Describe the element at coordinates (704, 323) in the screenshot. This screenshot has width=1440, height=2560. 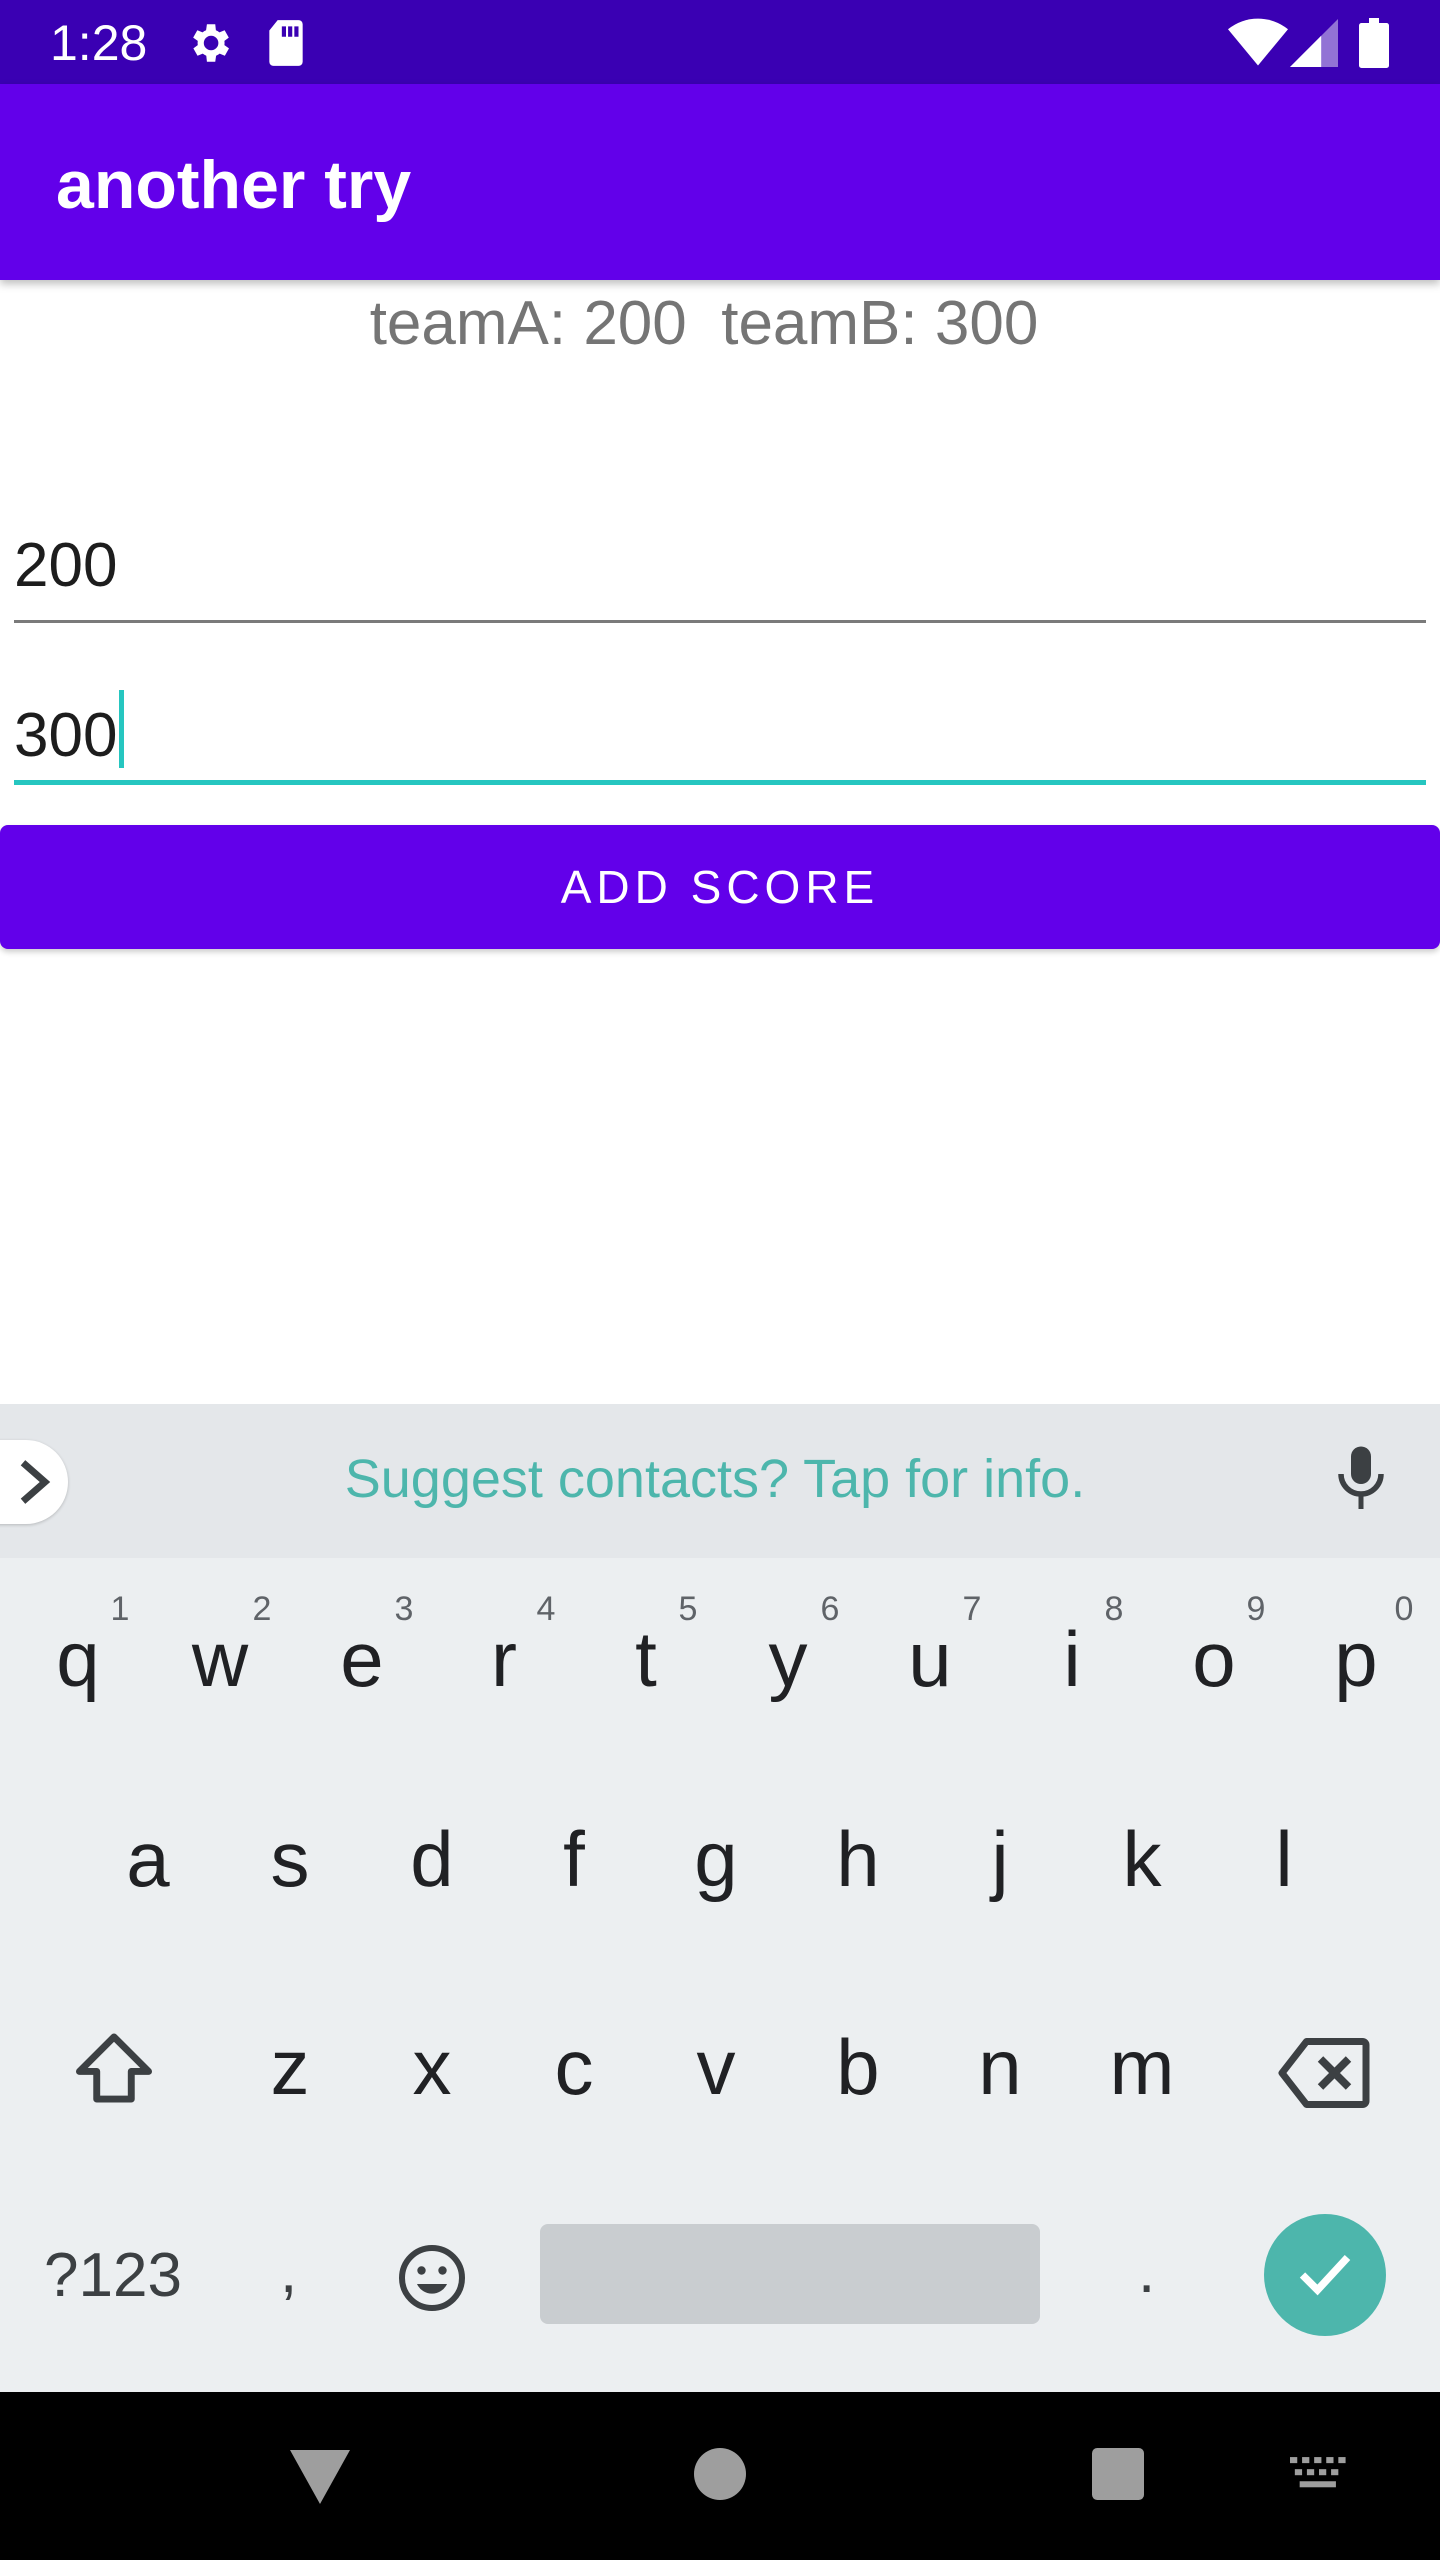
I see `score-display: teamA: 200 teamB: 300` at that location.